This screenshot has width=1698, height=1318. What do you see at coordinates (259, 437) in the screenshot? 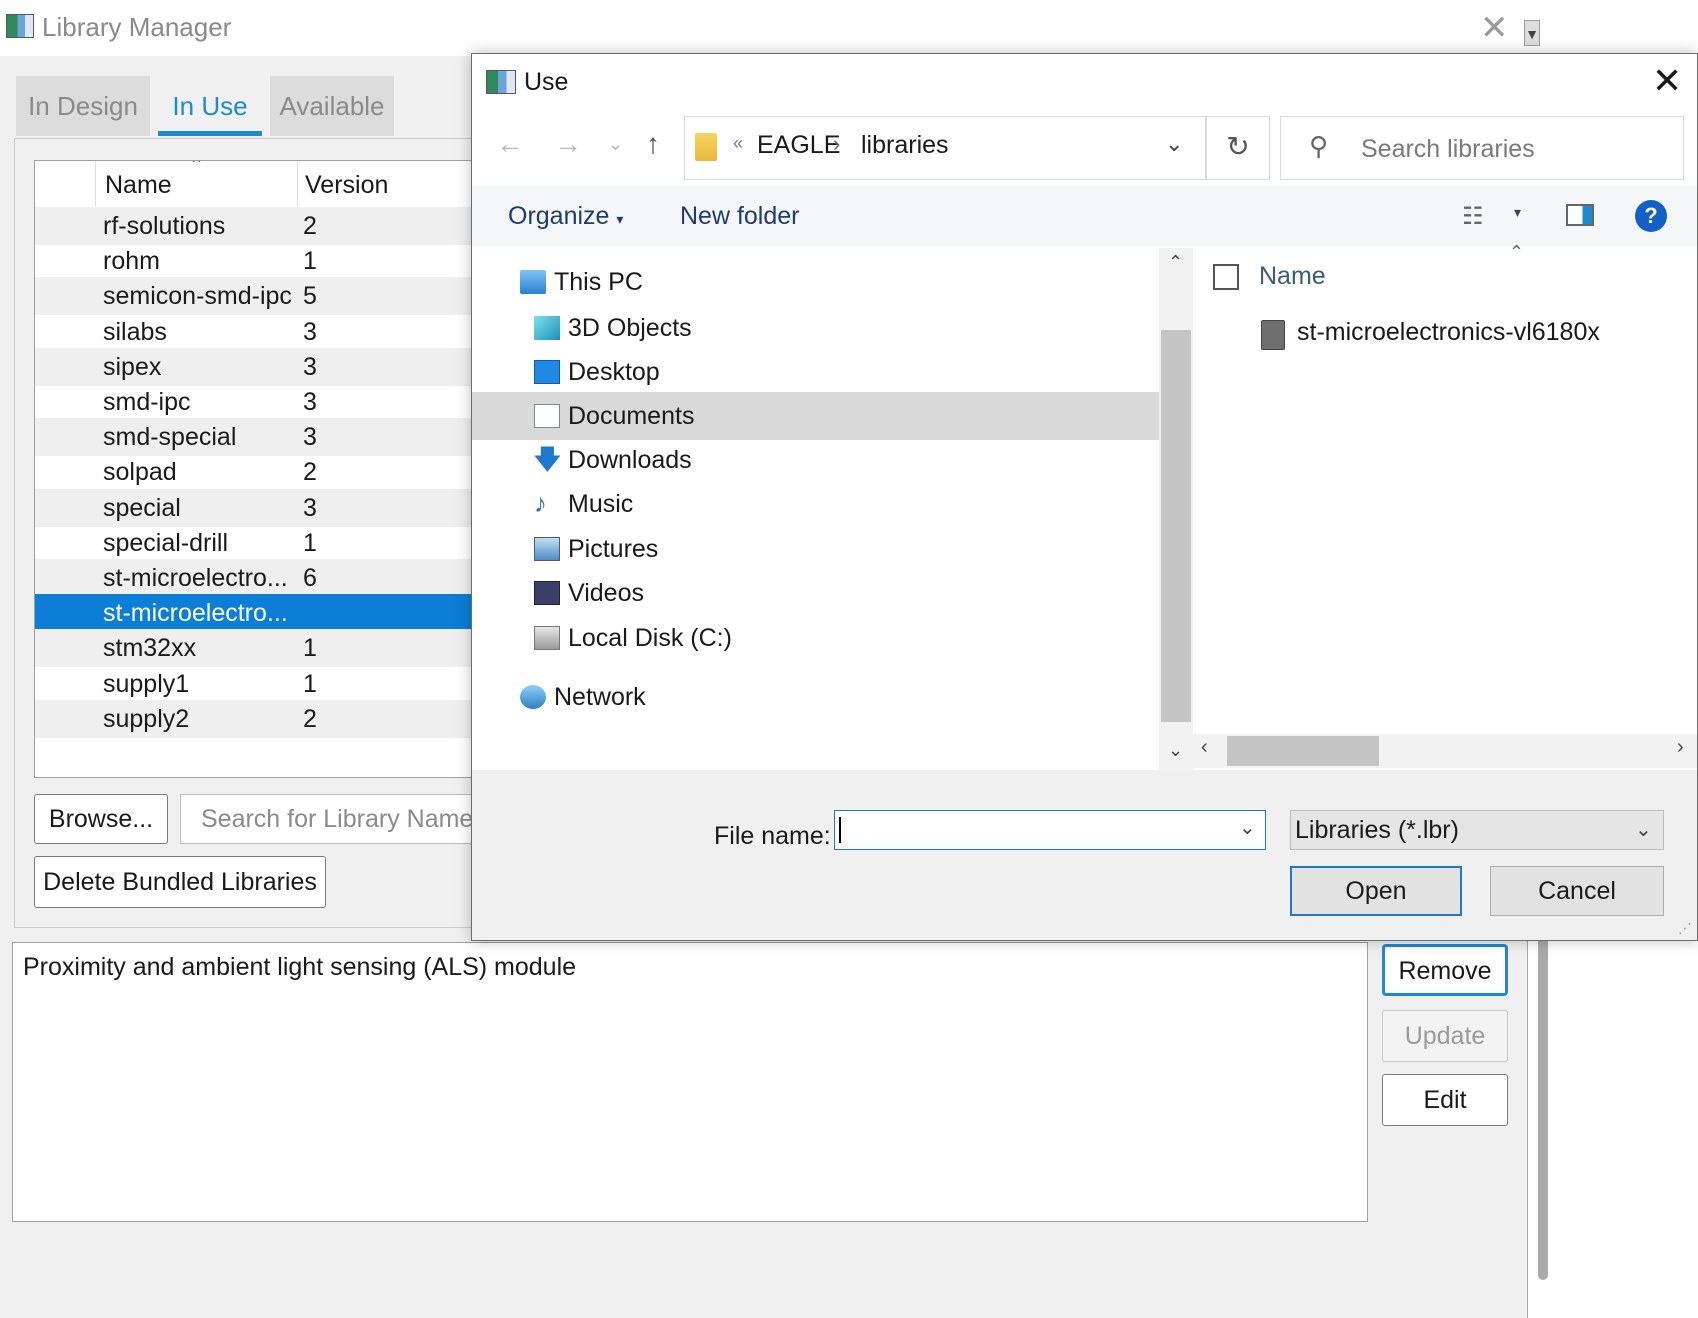
I see `table-row: smd-special 3` at bounding box center [259, 437].